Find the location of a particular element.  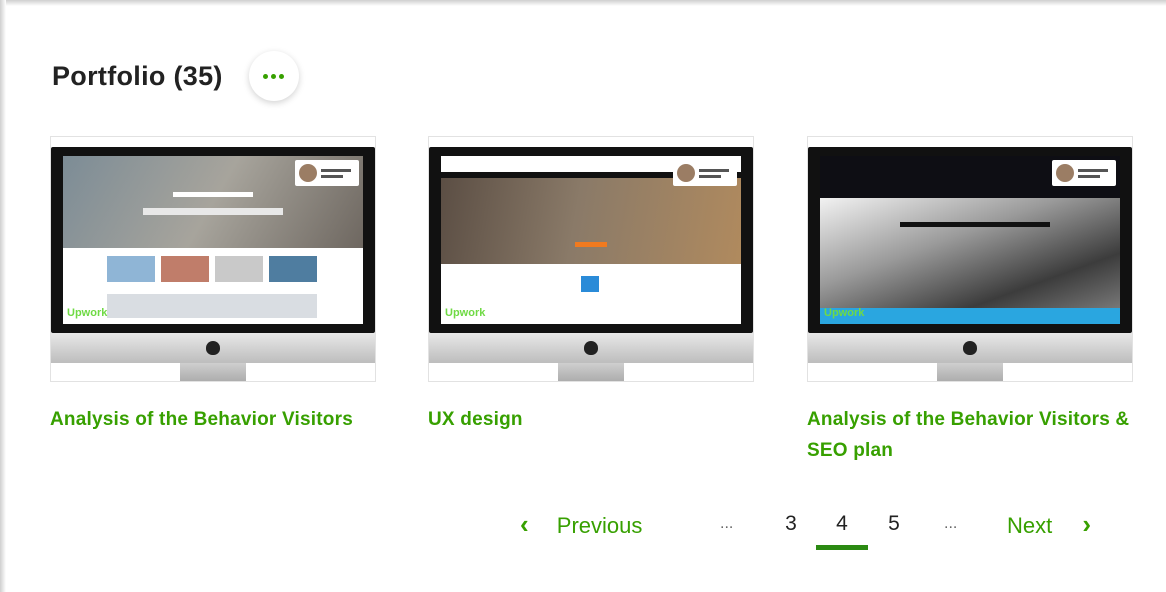

next-page-button: Next › is located at coordinates (1049, 524).